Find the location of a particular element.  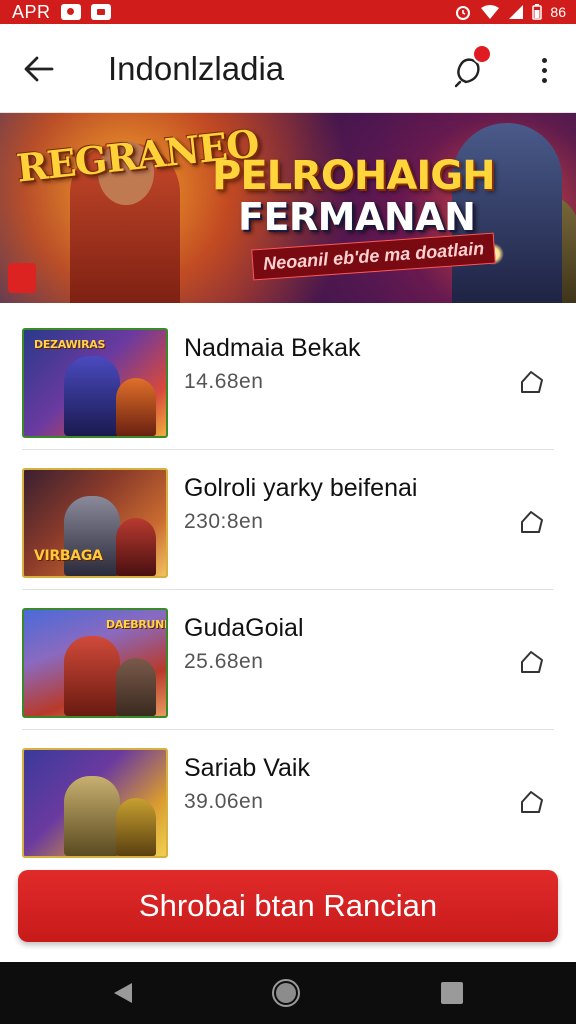

battery-percent: 86 is located at coordinates (558, 12).